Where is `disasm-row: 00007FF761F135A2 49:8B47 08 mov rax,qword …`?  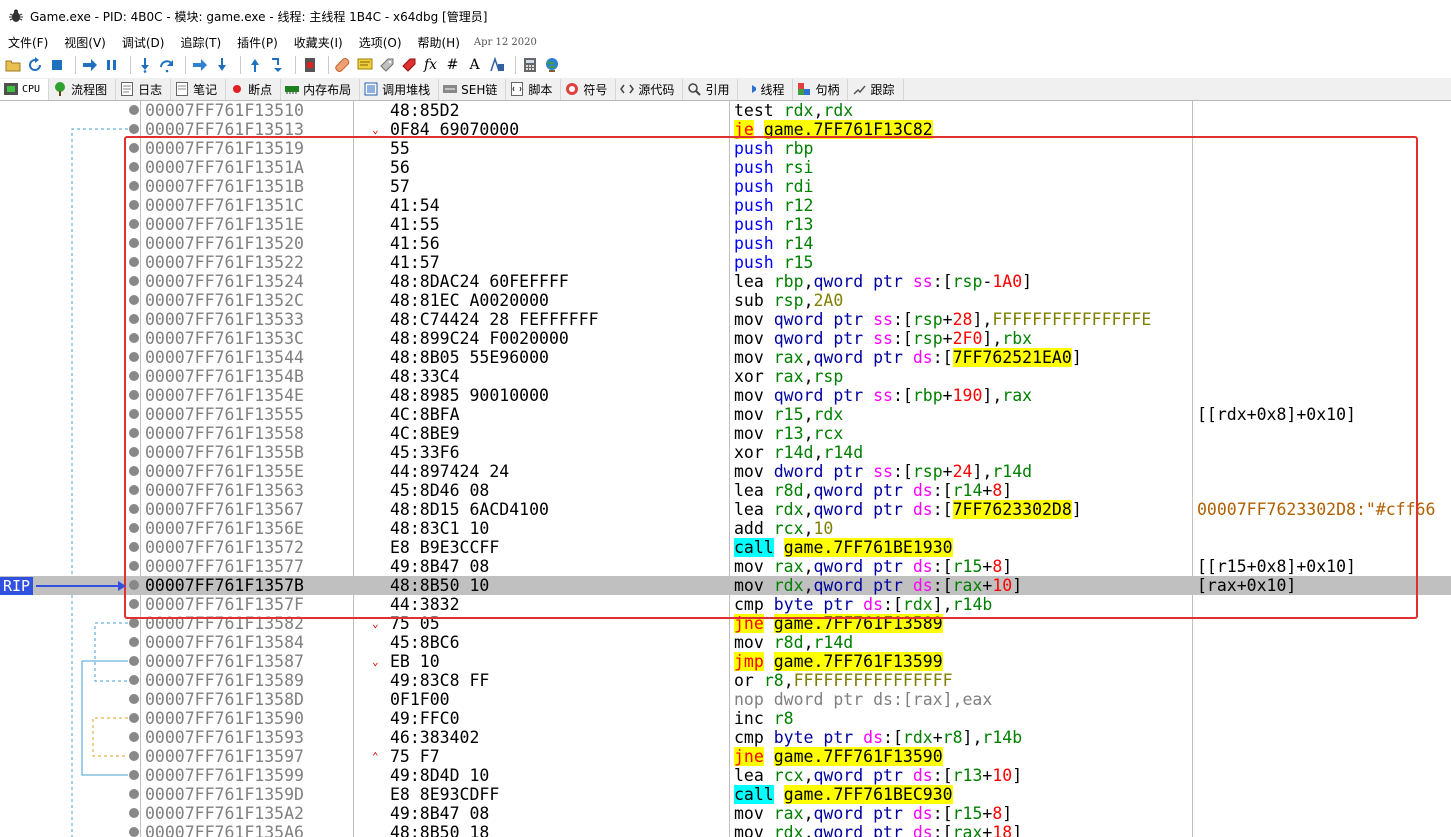 disasm-row: 00007FF761F135A2 49:8B47 08 mov rax,qword … is located at coordinates (725, 813).